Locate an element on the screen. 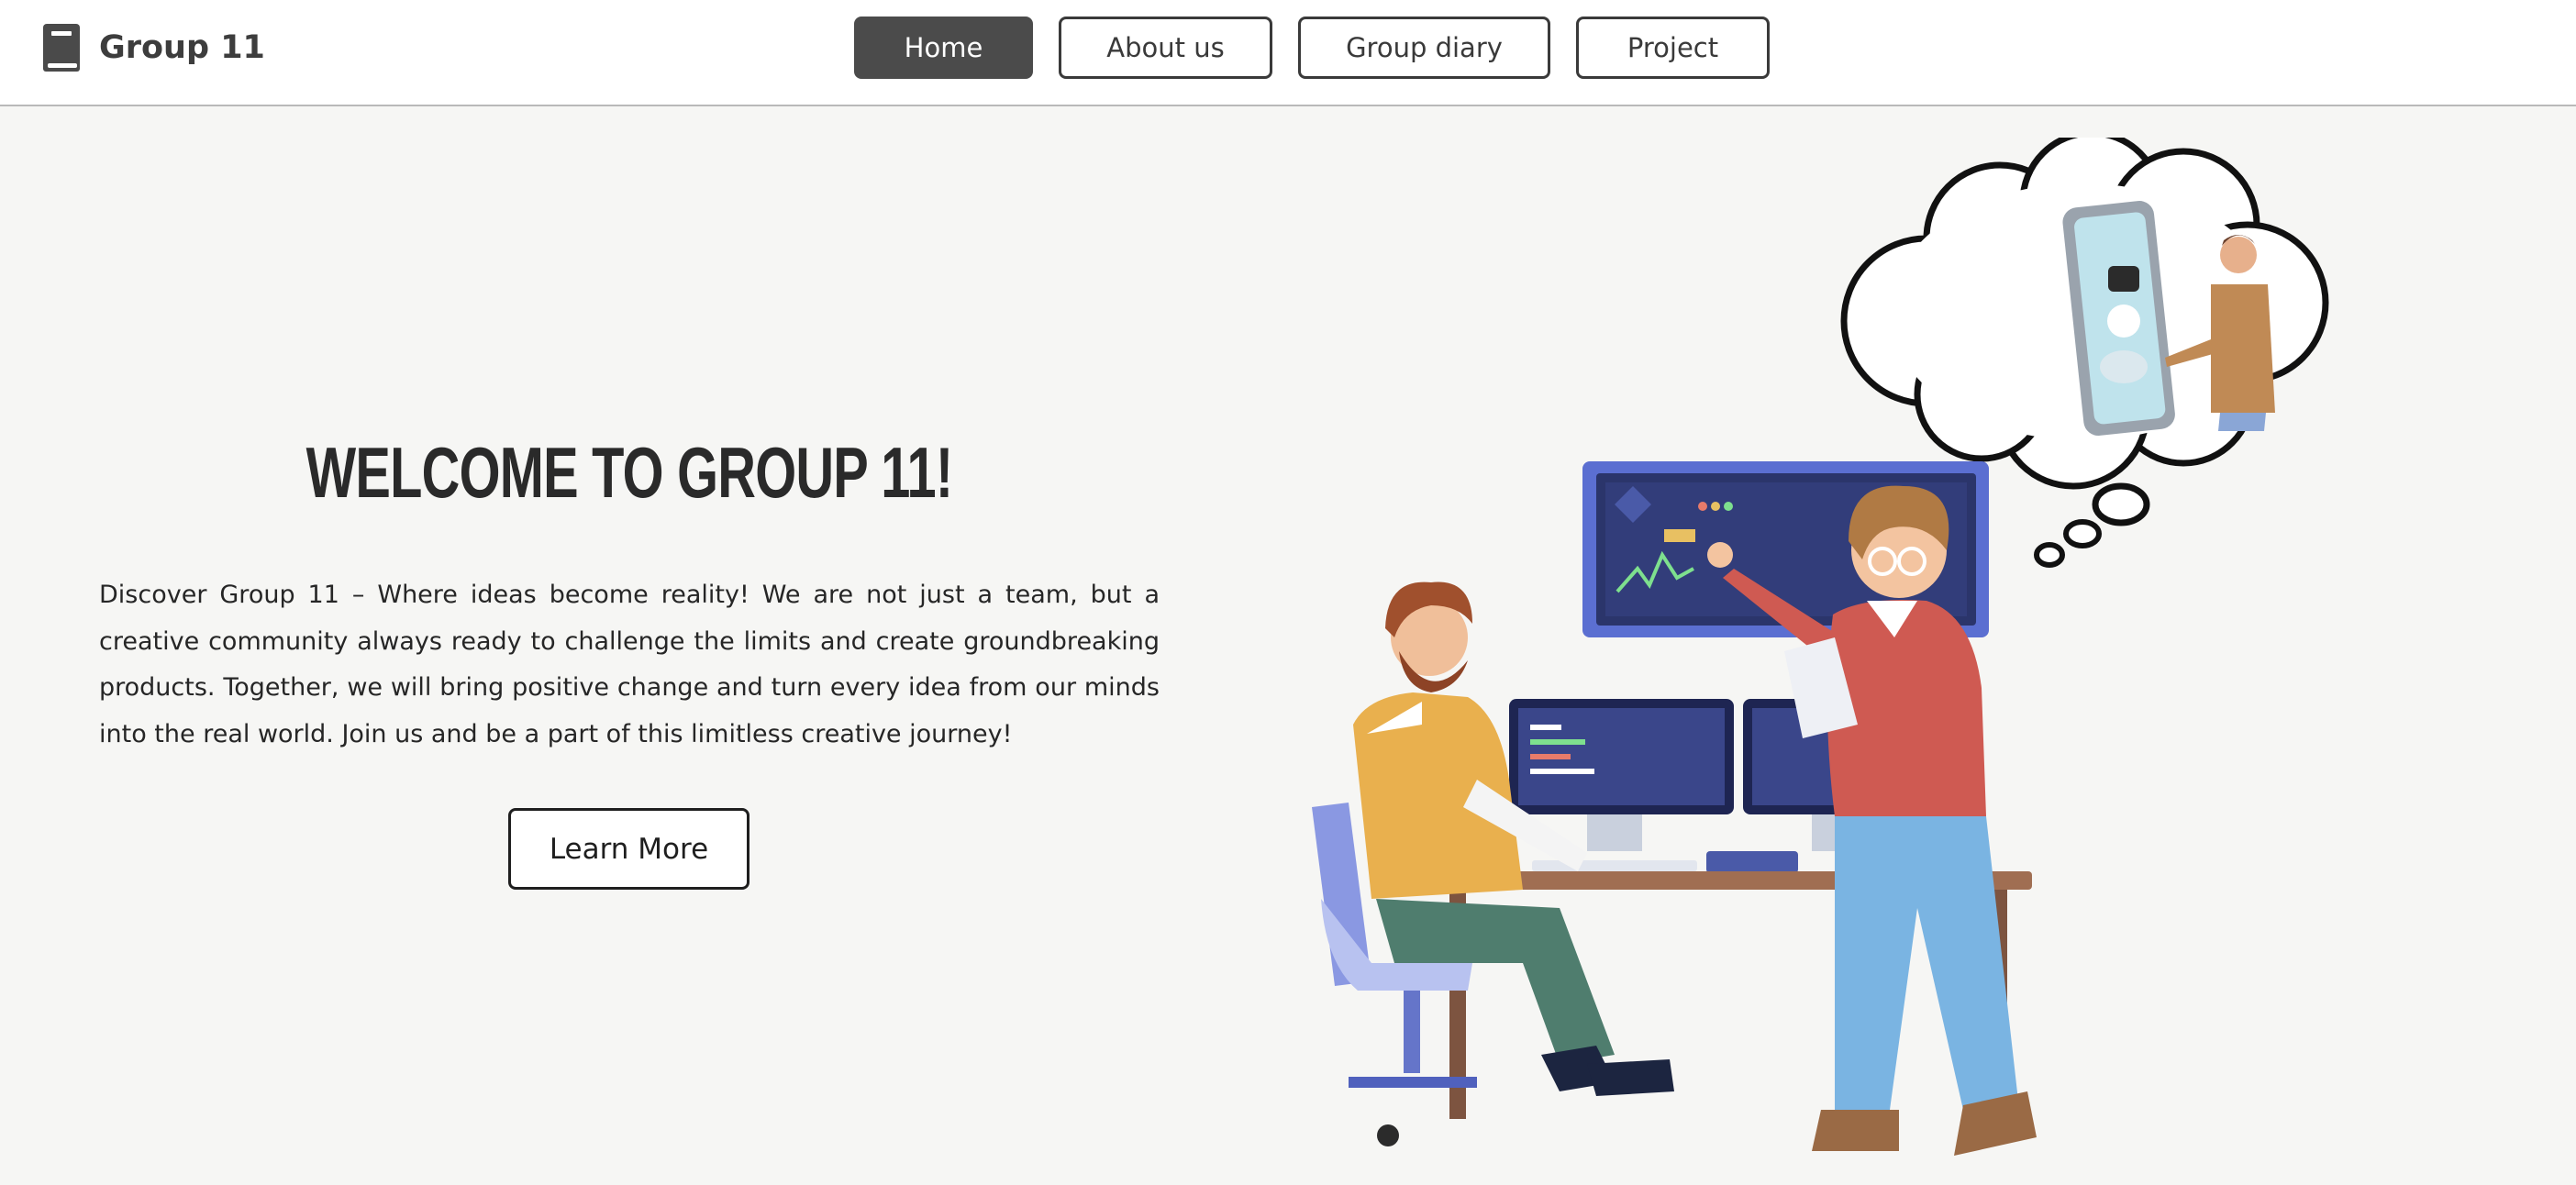 This screenshot has width=2576, height=1185. brand-name: Group 11 is located at coordinates (182, 47).